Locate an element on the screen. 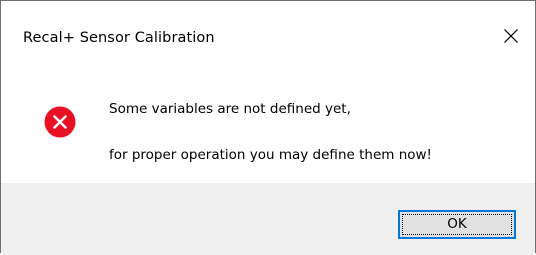  close-icon is located at coordinates (511, 36).